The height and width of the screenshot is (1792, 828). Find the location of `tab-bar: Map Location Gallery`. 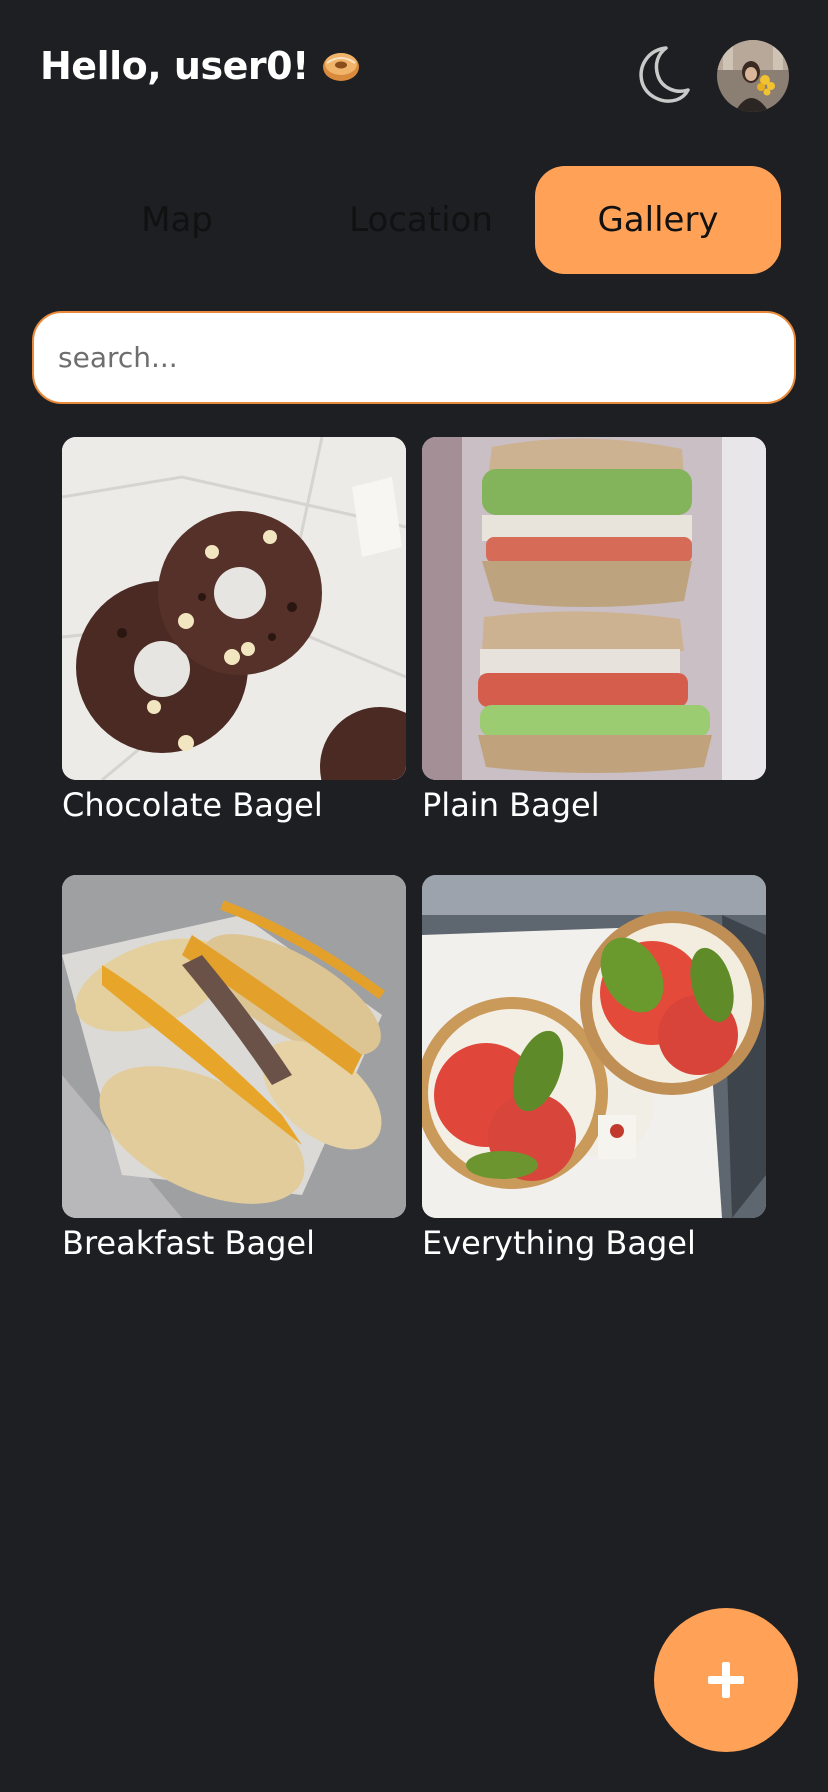

tab-bar: Map Location Gallery is located at coordinates (417, 220).